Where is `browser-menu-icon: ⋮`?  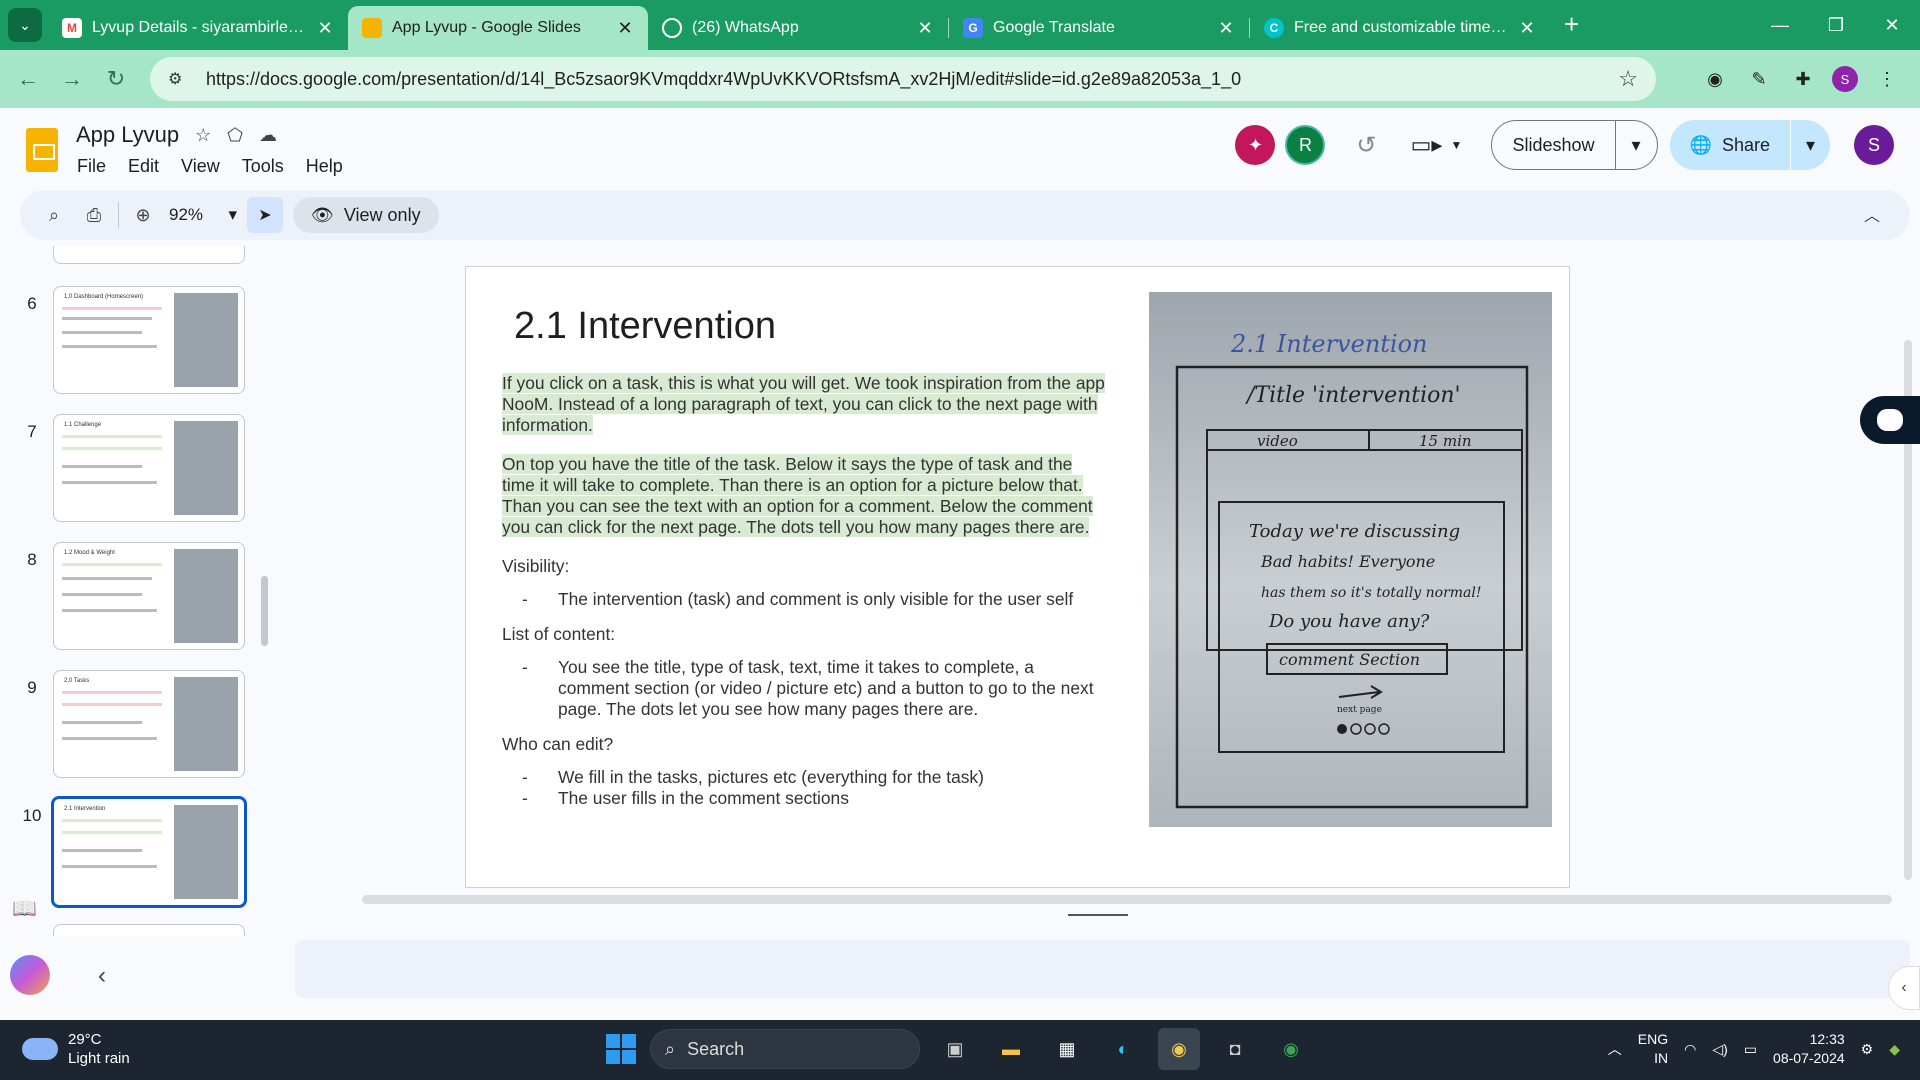
browser-menu-icon: ⋮ is located at coordinates (1887, 79).